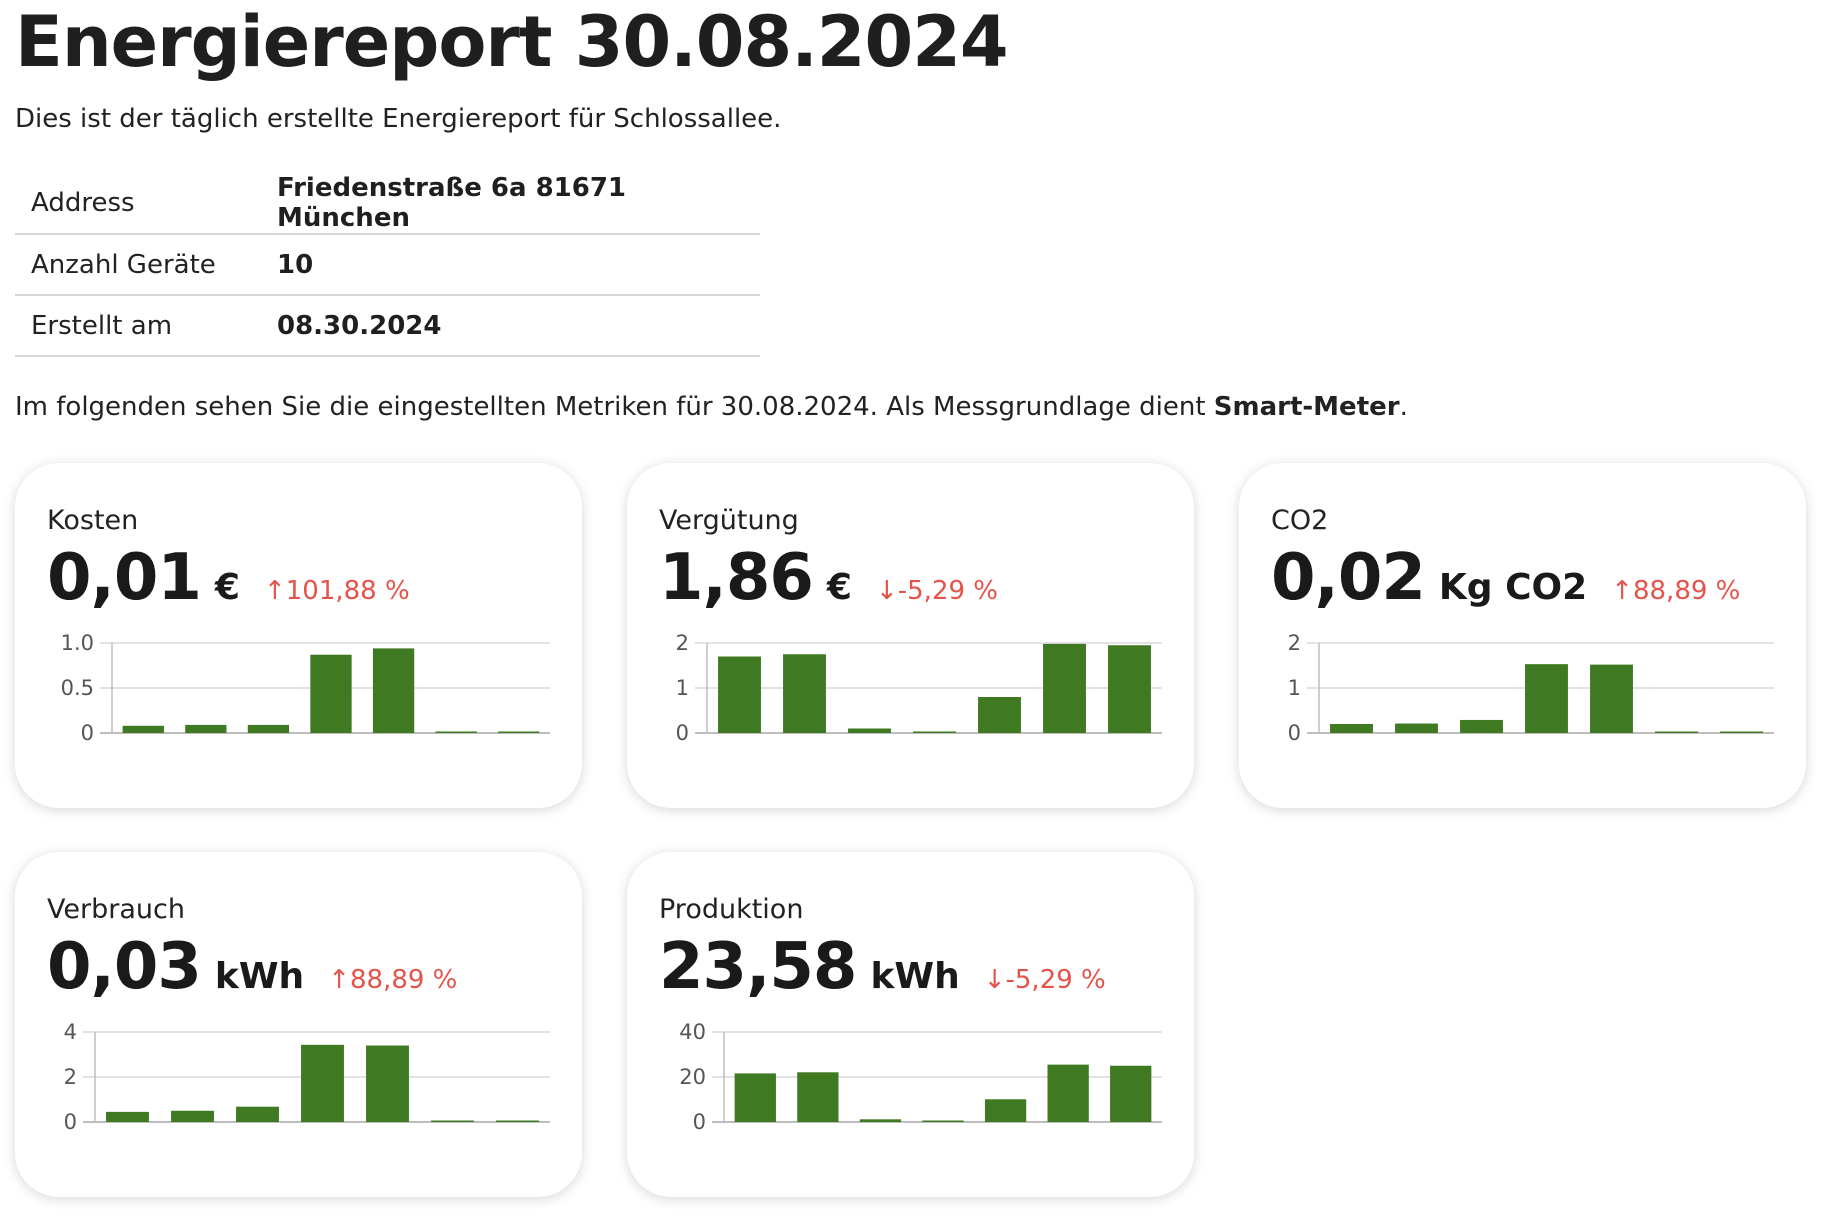 This screenshot has height=1220, width=1836. What do you see at coordinates (1306, 407) in the screenshot?
I see `measurement-basis: Smart-Meter` at bounding box center [1306, 407].